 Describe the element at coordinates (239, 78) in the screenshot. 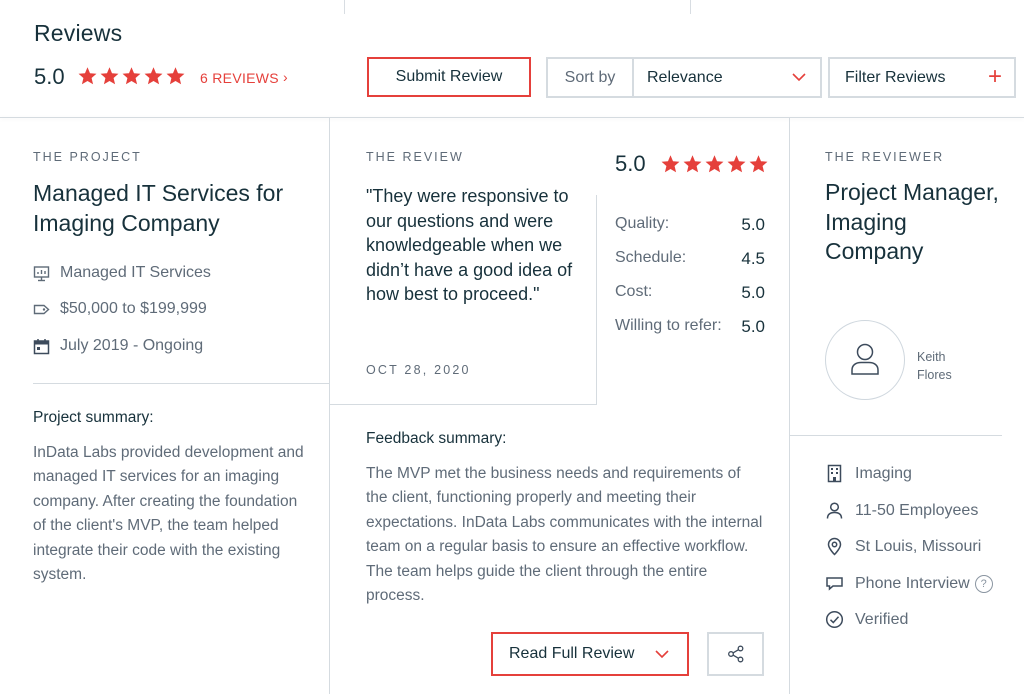

I see `reviews-count-link: 6 REVIEWS` at that location.